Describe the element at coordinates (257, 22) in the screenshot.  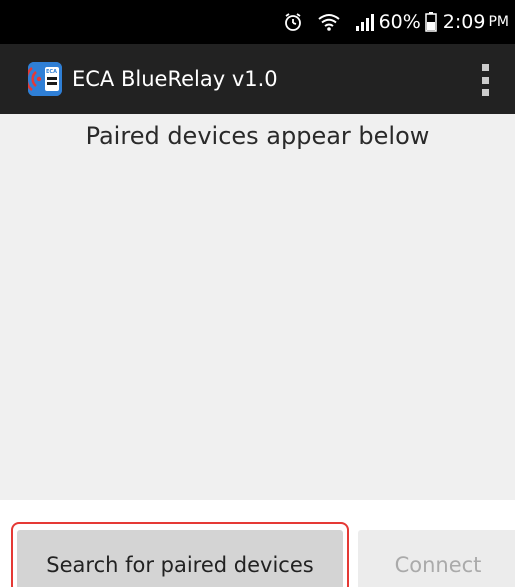
I see `status-bar: 60% 2:09 PM` at that location.